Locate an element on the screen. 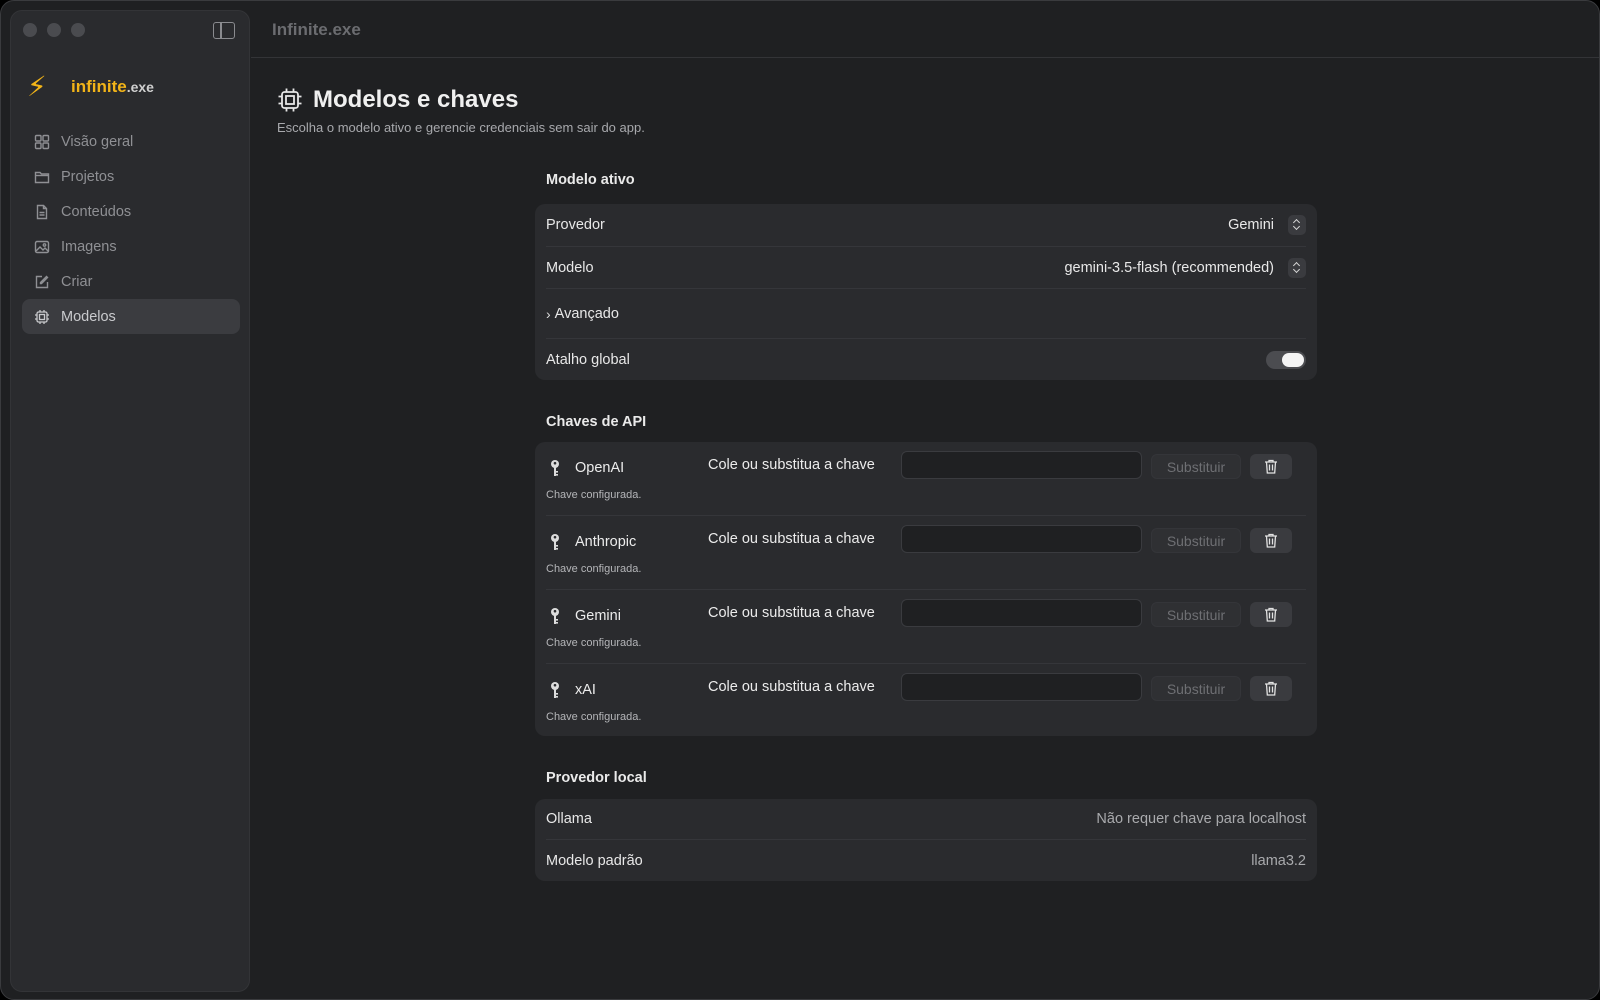 This screenshot has height=1000, width=1600. delete-key-button-gemini is located at coordinates (1271, 614).